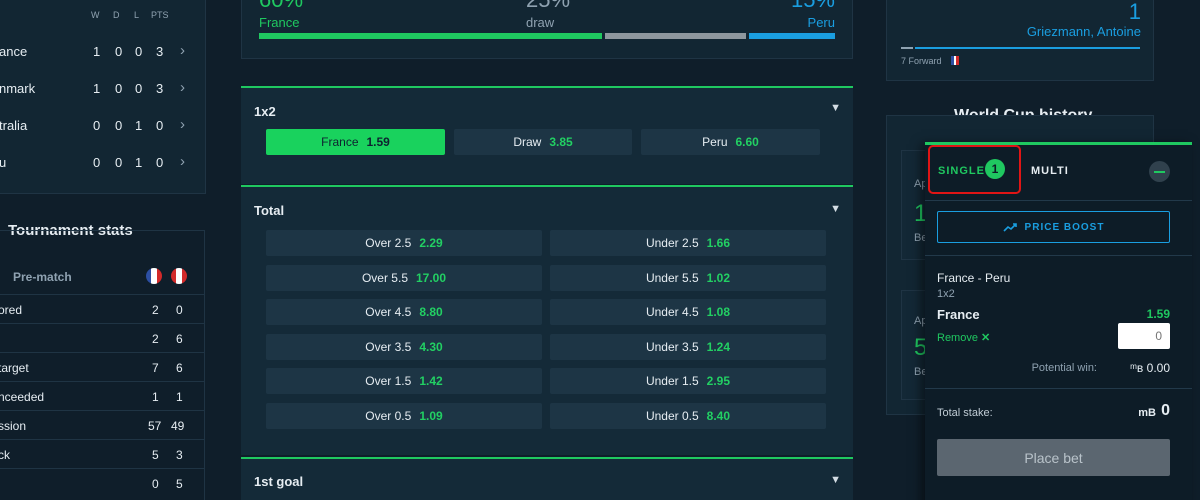  What do you see at coordinates (821, 22) in the screenshot?
I see `away-label: Peru` at bounding box center [821, 22].